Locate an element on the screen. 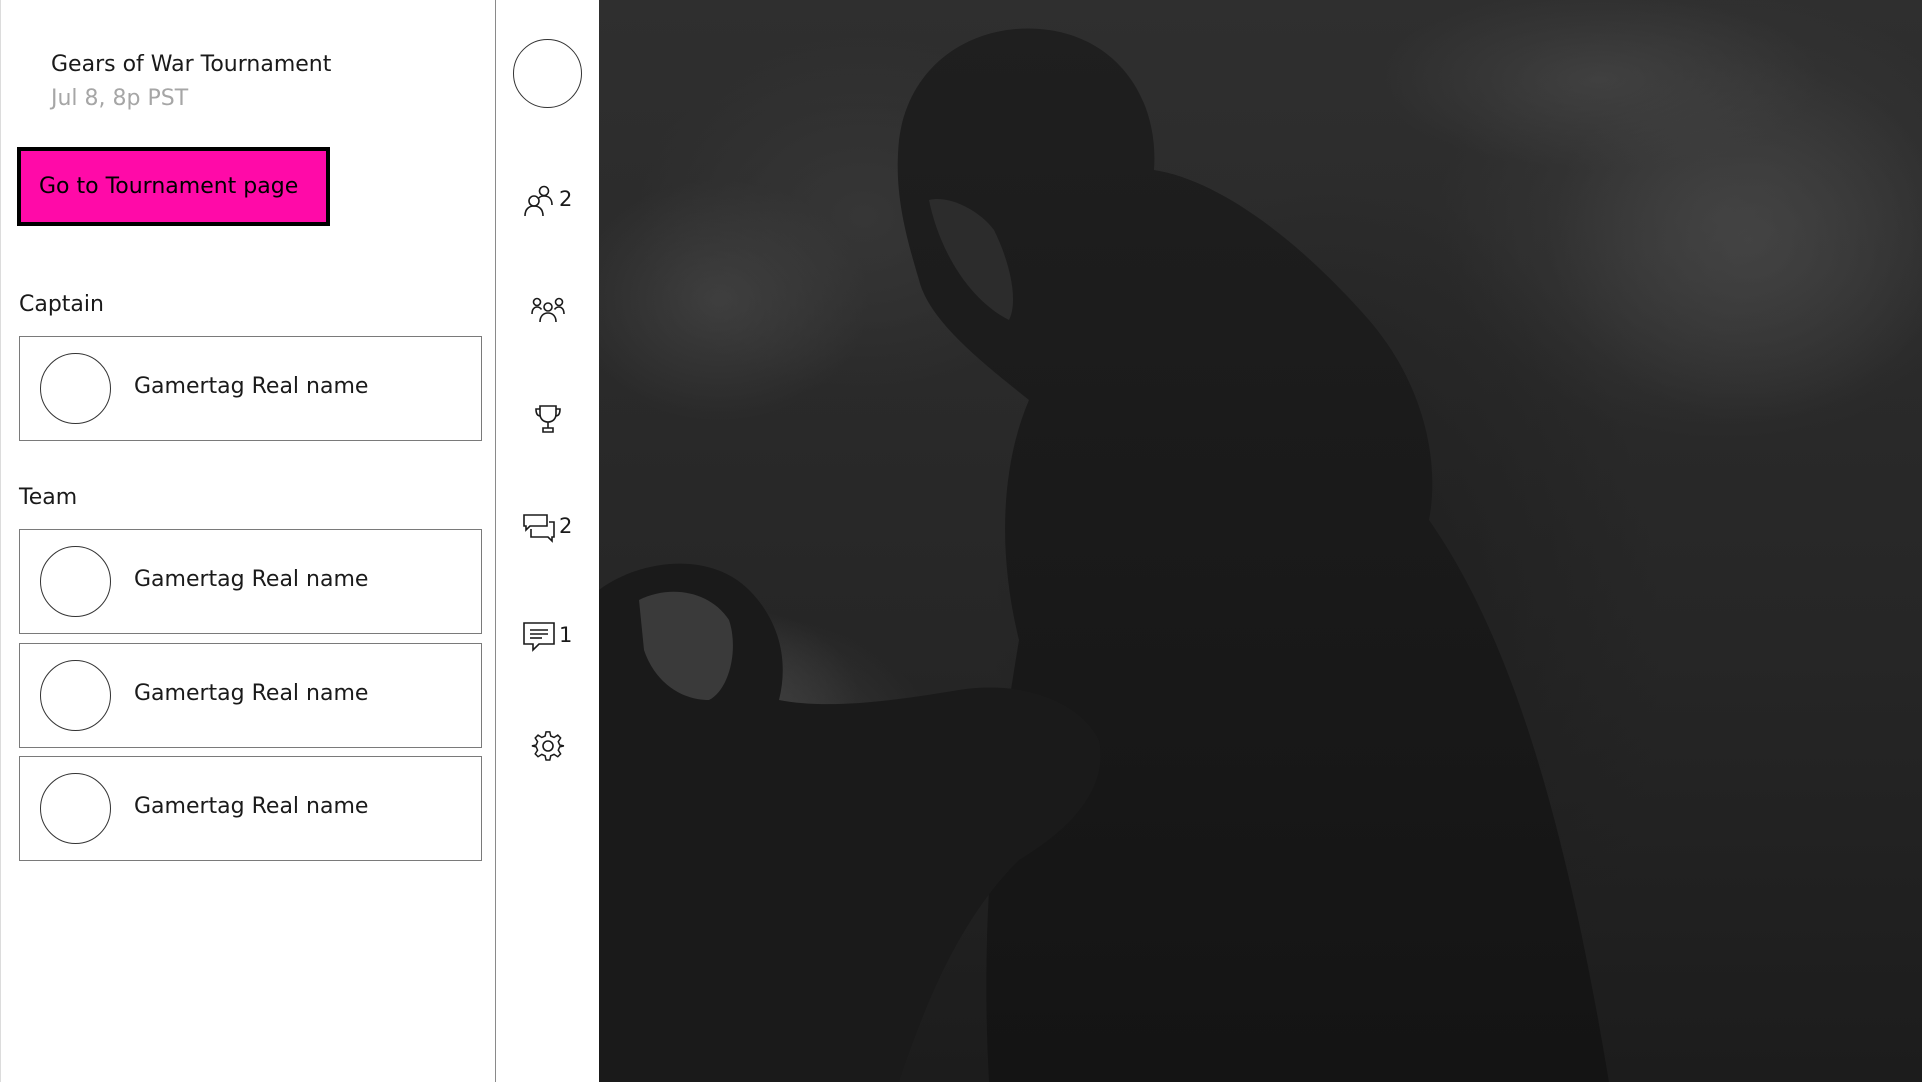 This screenshot has width=1922, height=1082. rail-item-friends: 2 is located at coordinates (548, 200).